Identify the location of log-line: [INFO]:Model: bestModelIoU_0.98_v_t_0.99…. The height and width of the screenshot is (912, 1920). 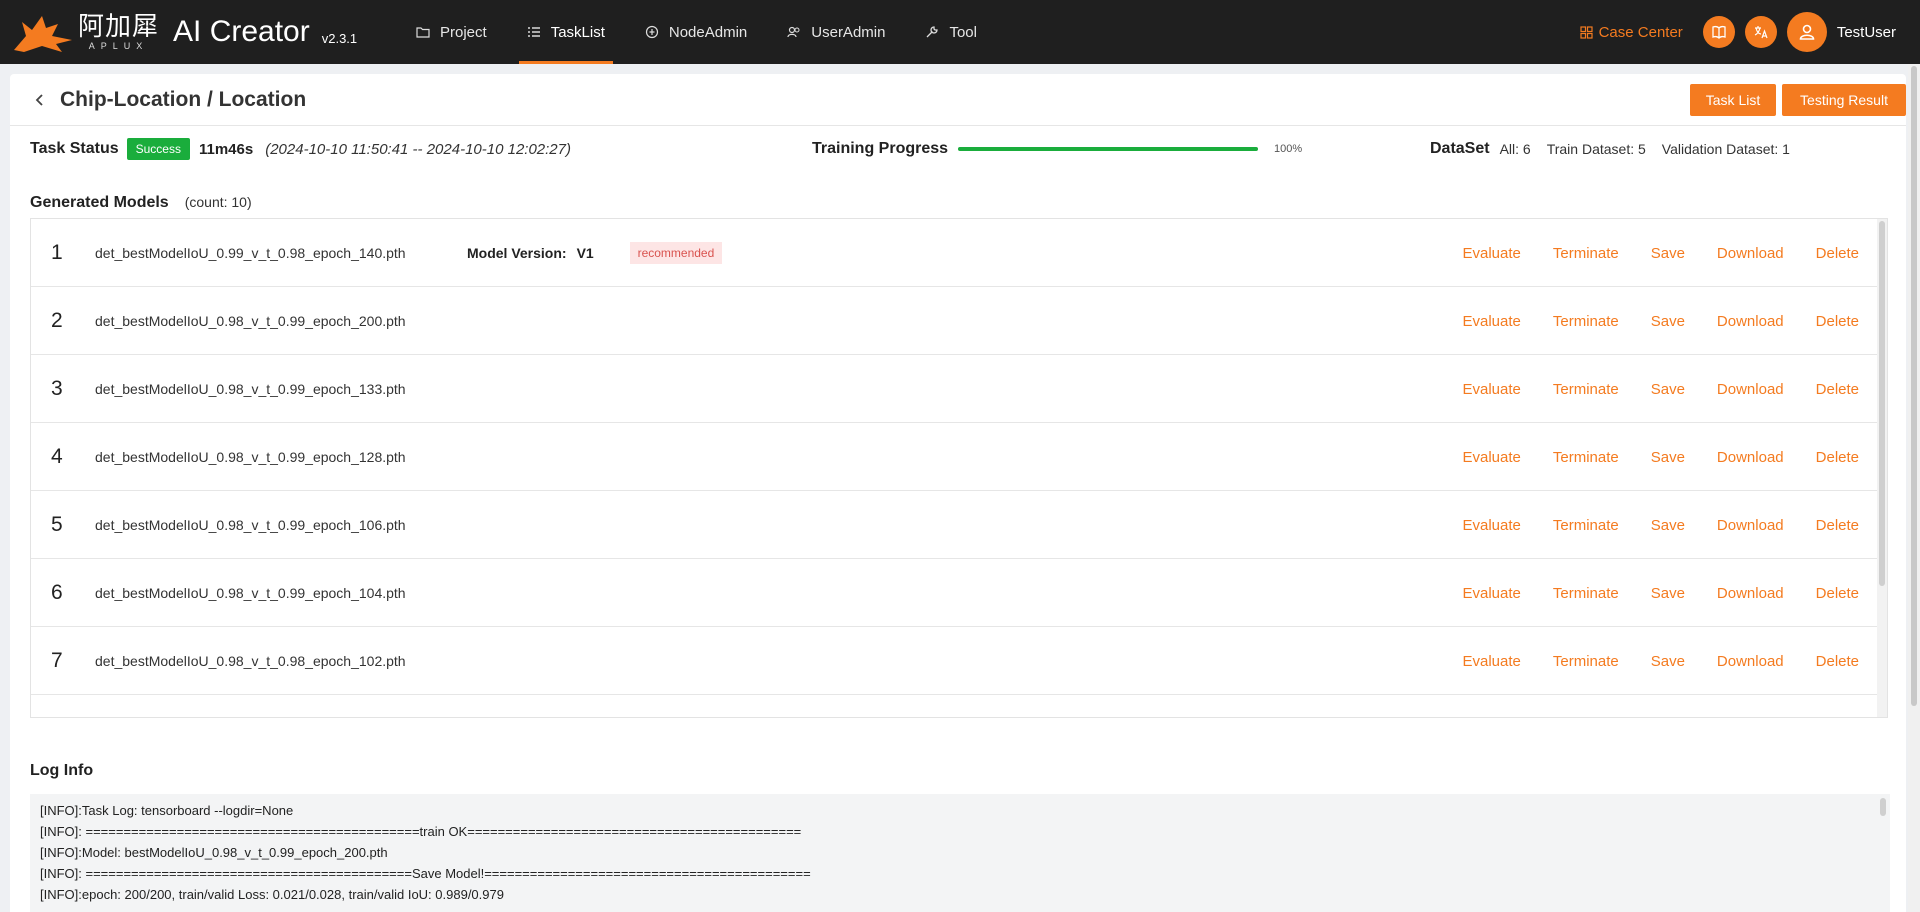
(214, 852).